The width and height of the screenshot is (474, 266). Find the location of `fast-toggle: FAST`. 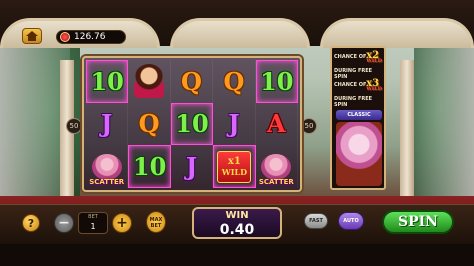

fast-toggle: FAST is located at coordinates (316, 221).